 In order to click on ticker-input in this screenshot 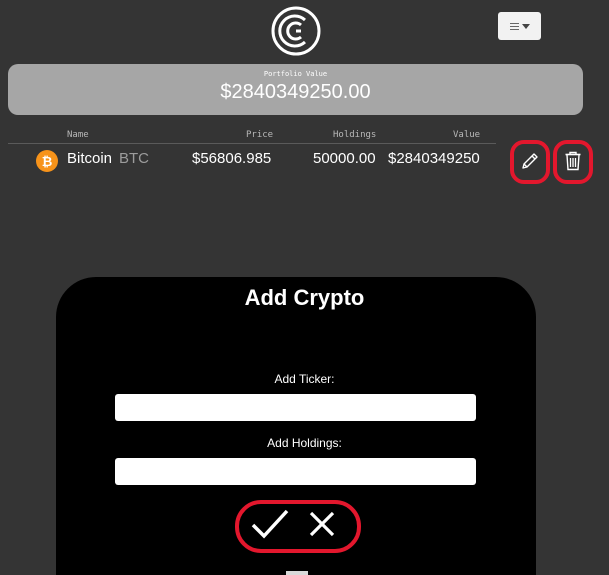, I will do `click(295, 407)`.